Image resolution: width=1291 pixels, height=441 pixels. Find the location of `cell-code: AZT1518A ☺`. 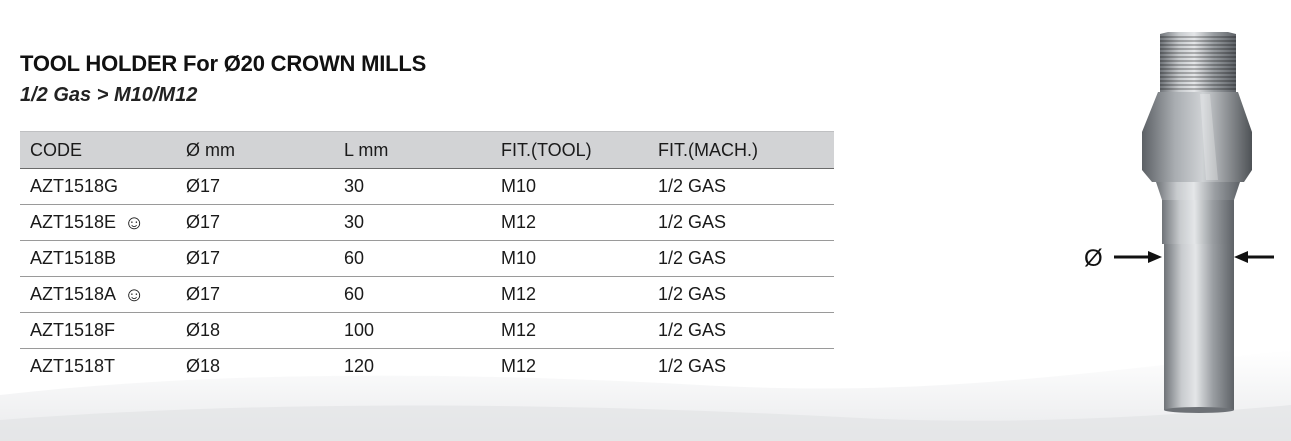

cell-code: AZT1518A ☺ is located at coordinates (98, 294).